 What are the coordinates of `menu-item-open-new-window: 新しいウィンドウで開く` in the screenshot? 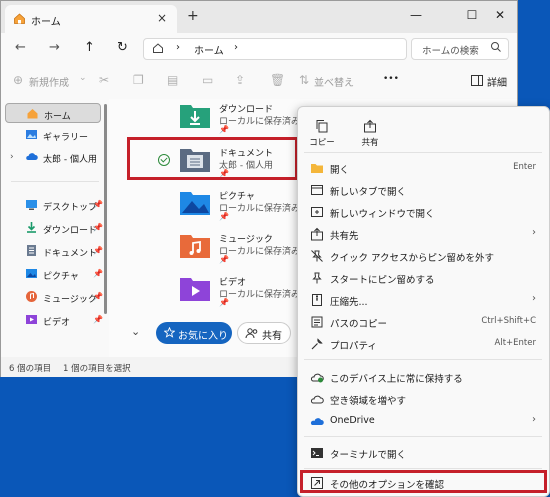 It's located at (424, 212).